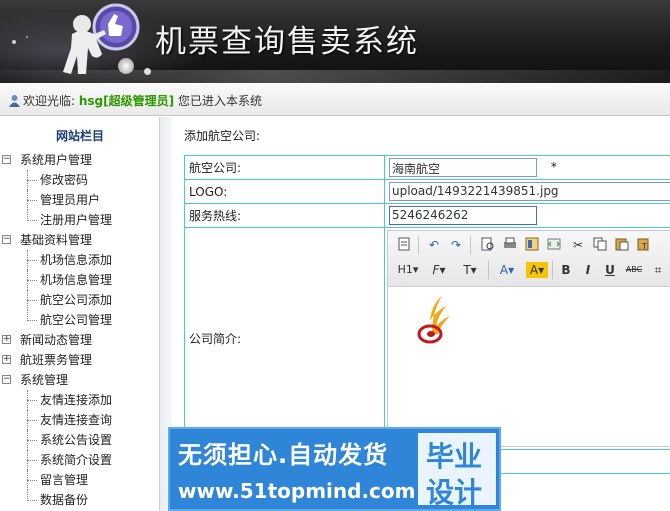  I want to click on font-color-label: A, so click(504, 270).